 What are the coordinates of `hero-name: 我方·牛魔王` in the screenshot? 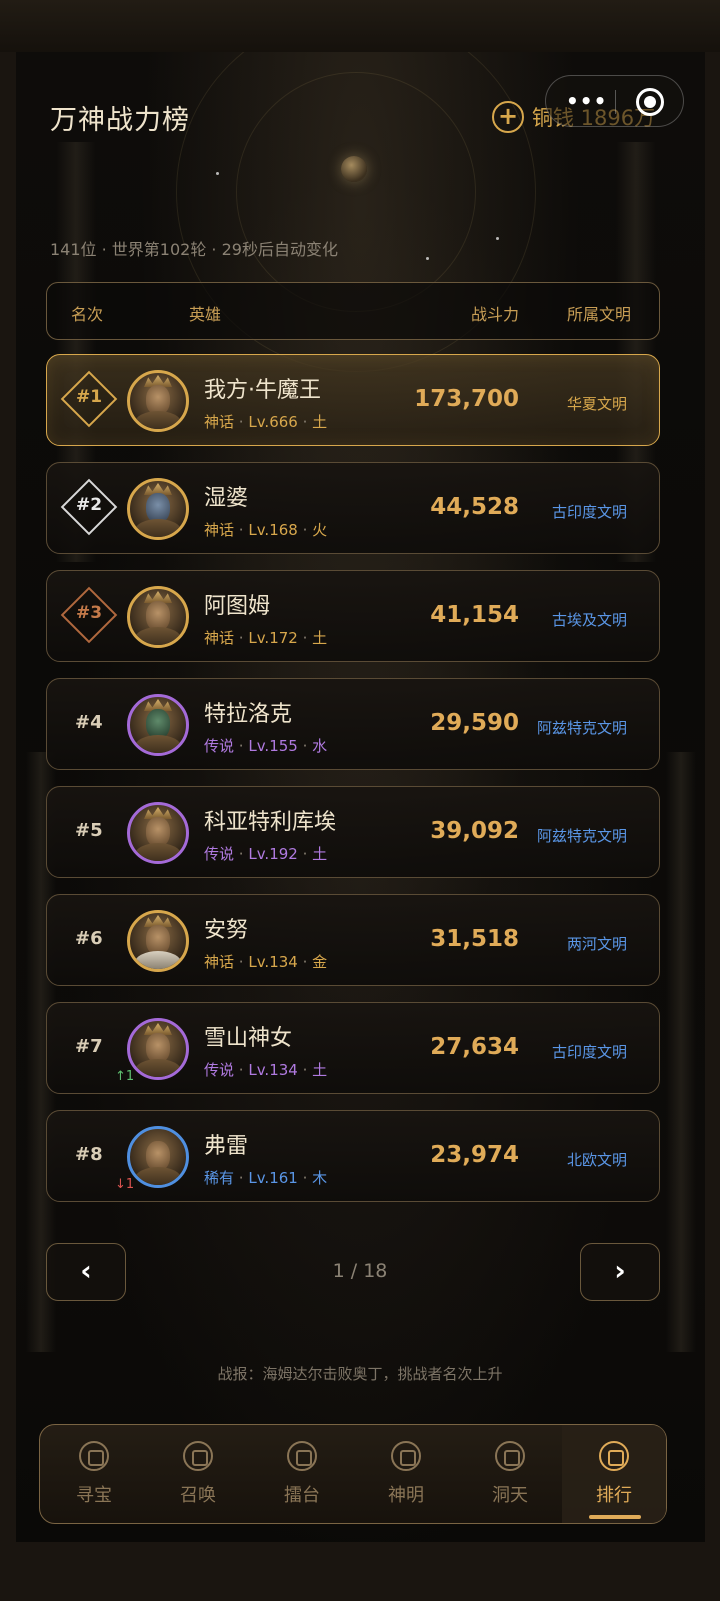 It's located at (262, 390).